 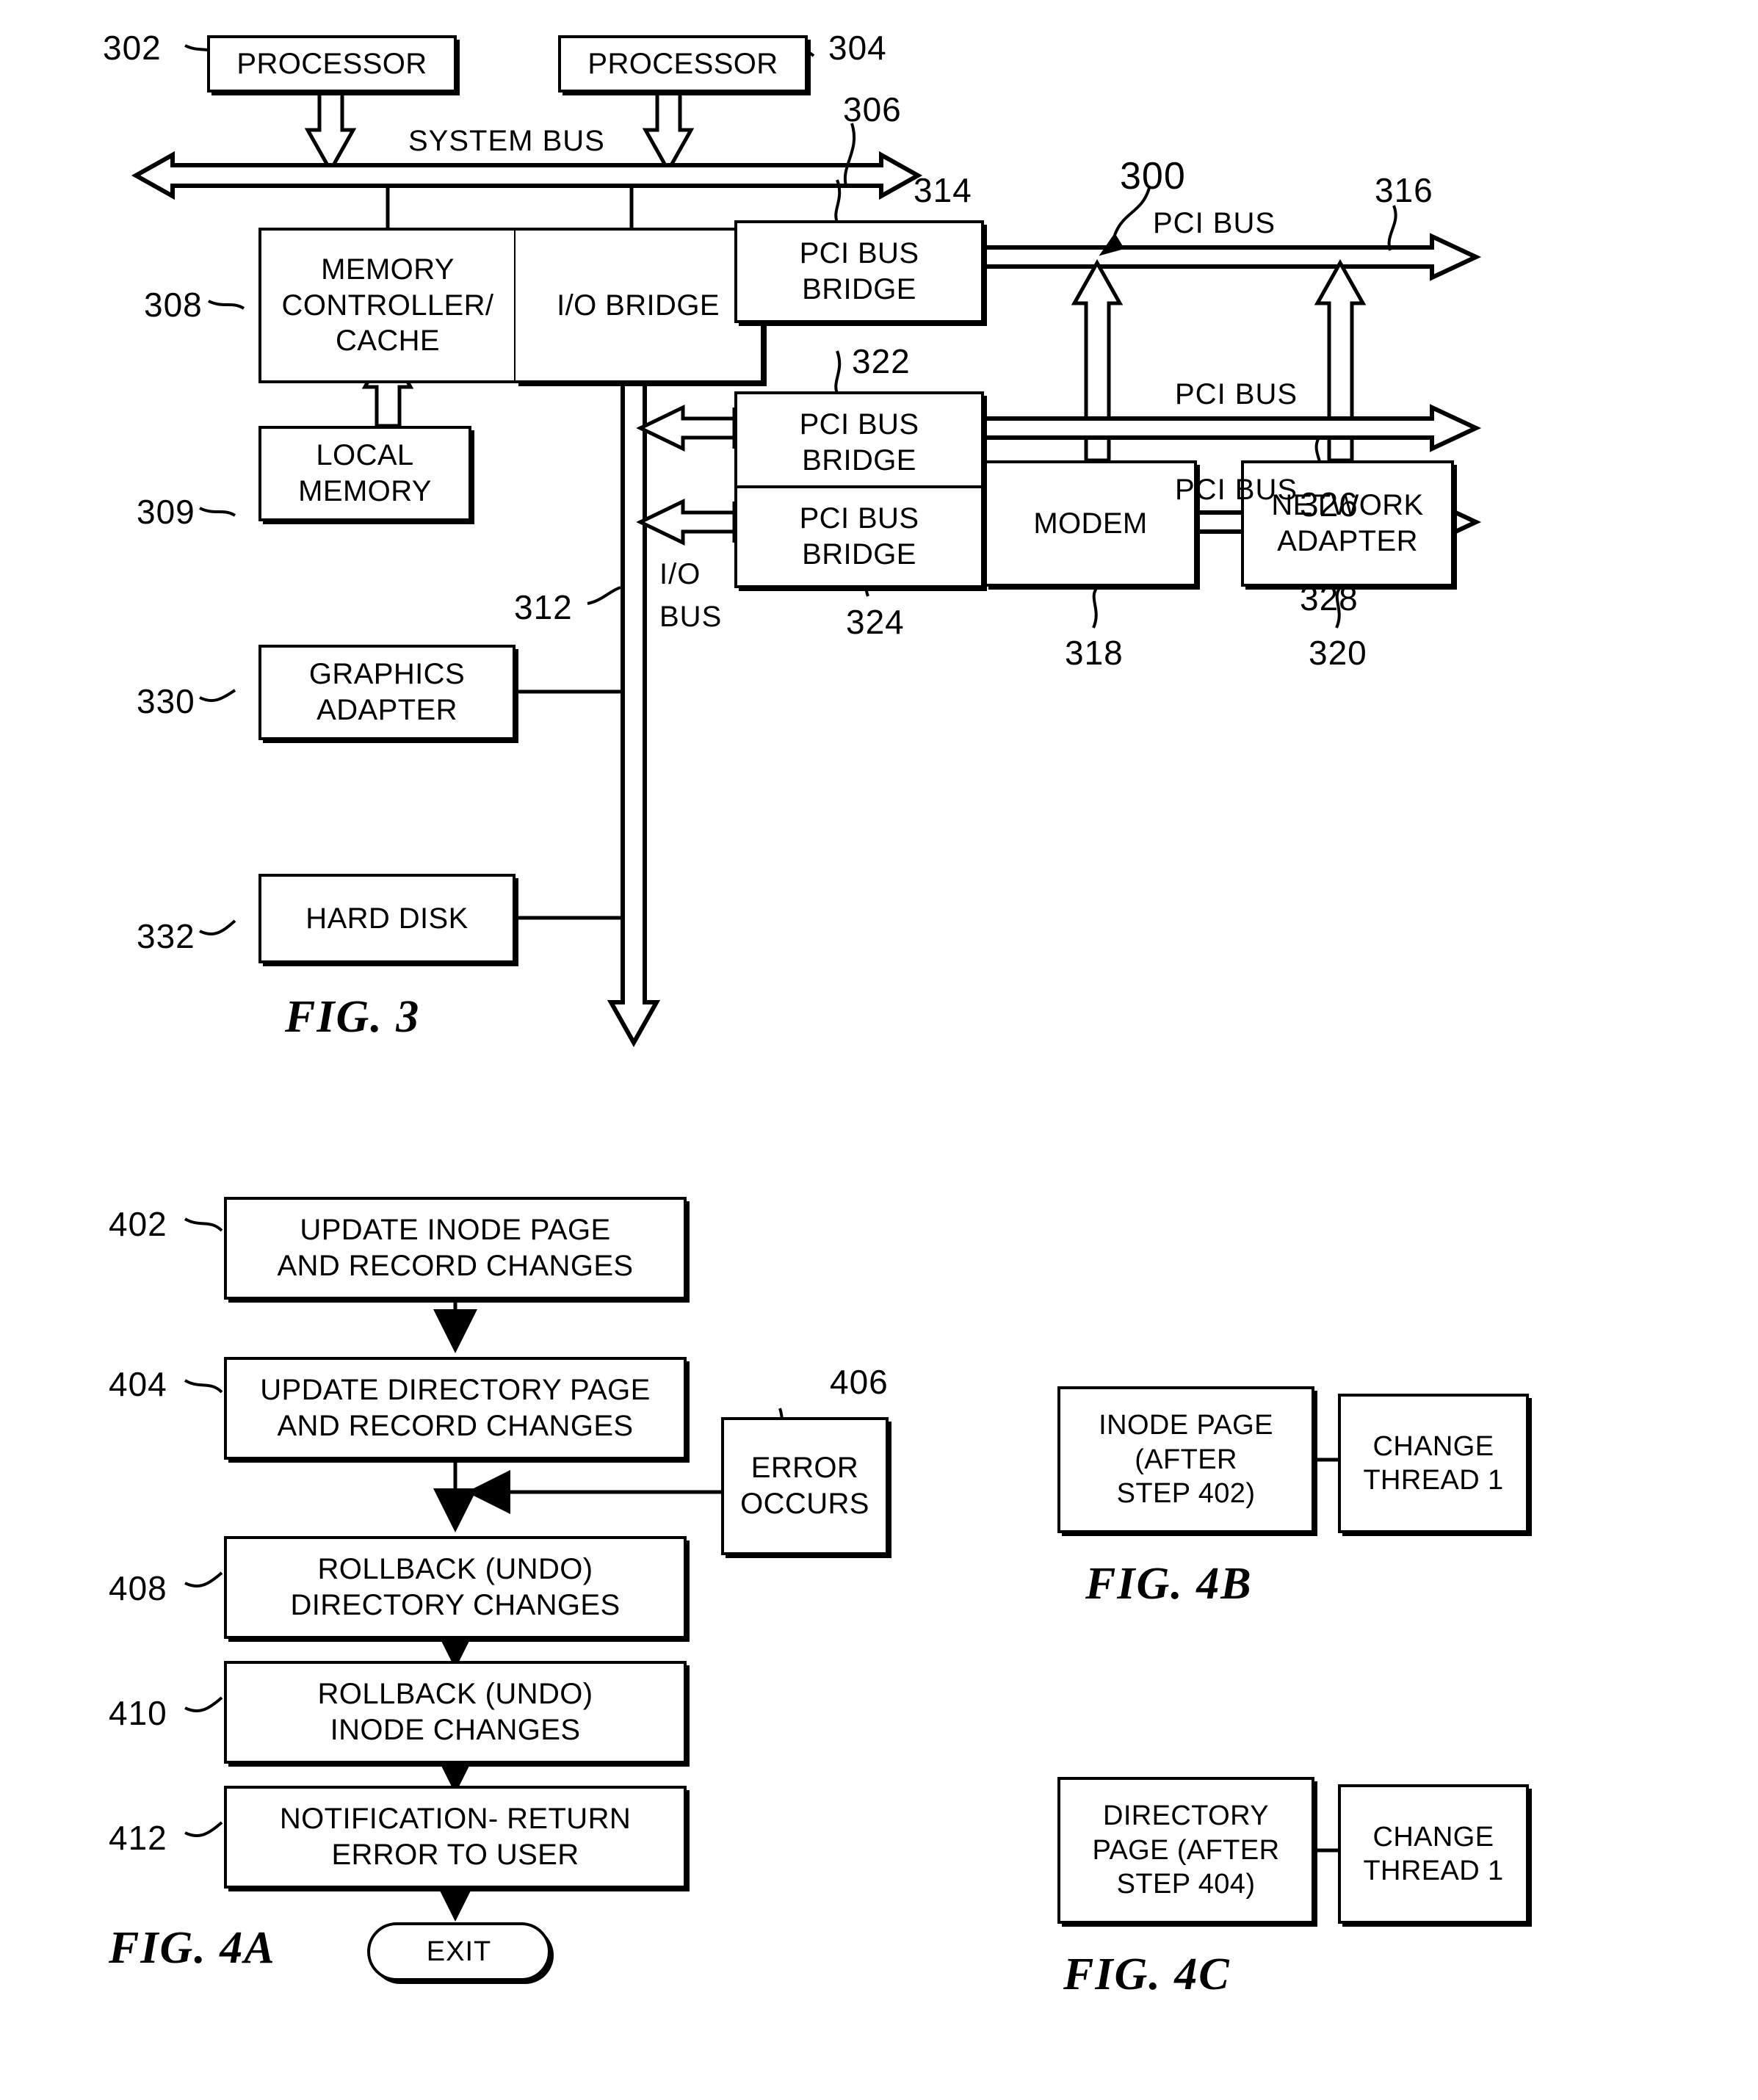 I want to click on block-pci-bus-bridge-322: PCI BUS BRIDGE, so click(x=859, y=442).